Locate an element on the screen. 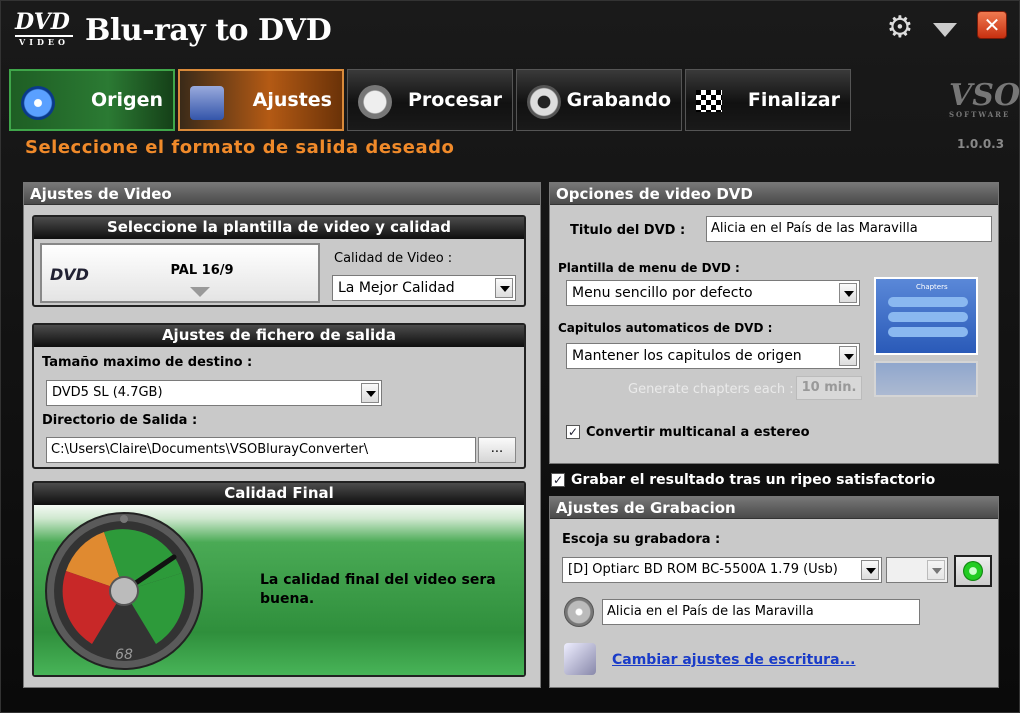  disc-icon is located at coordinates (38, 103).